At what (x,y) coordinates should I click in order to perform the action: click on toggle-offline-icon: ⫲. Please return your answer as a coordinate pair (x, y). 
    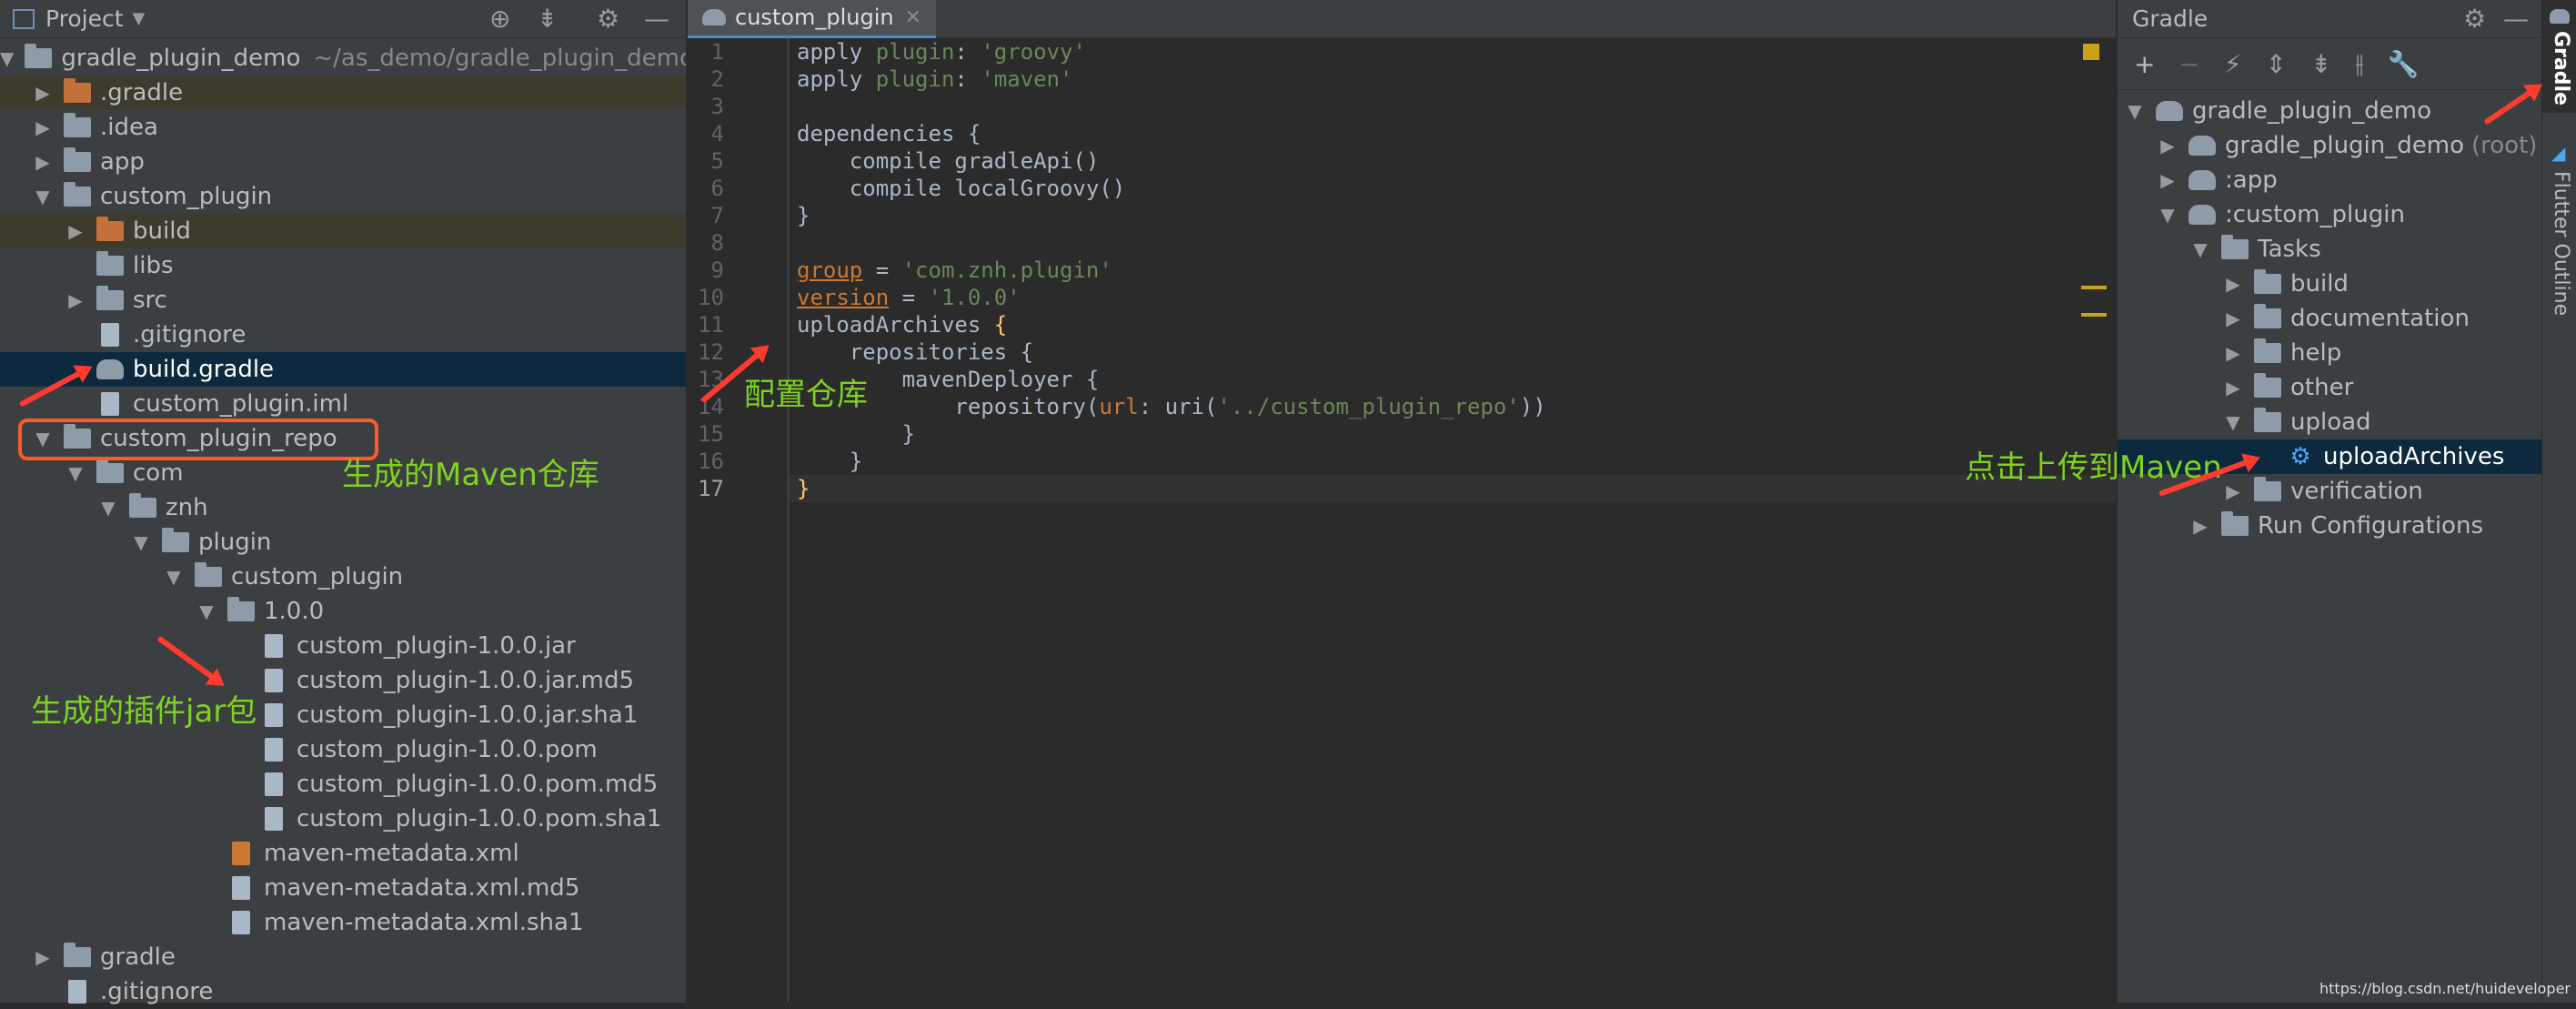
    Looking at the image, I should click on (2360, 63).